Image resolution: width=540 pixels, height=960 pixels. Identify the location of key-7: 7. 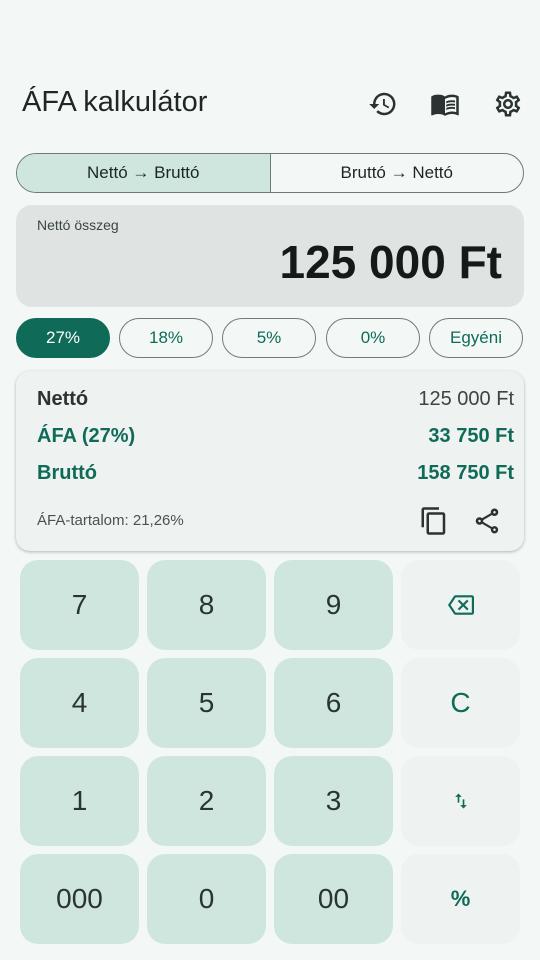
(79, 605).